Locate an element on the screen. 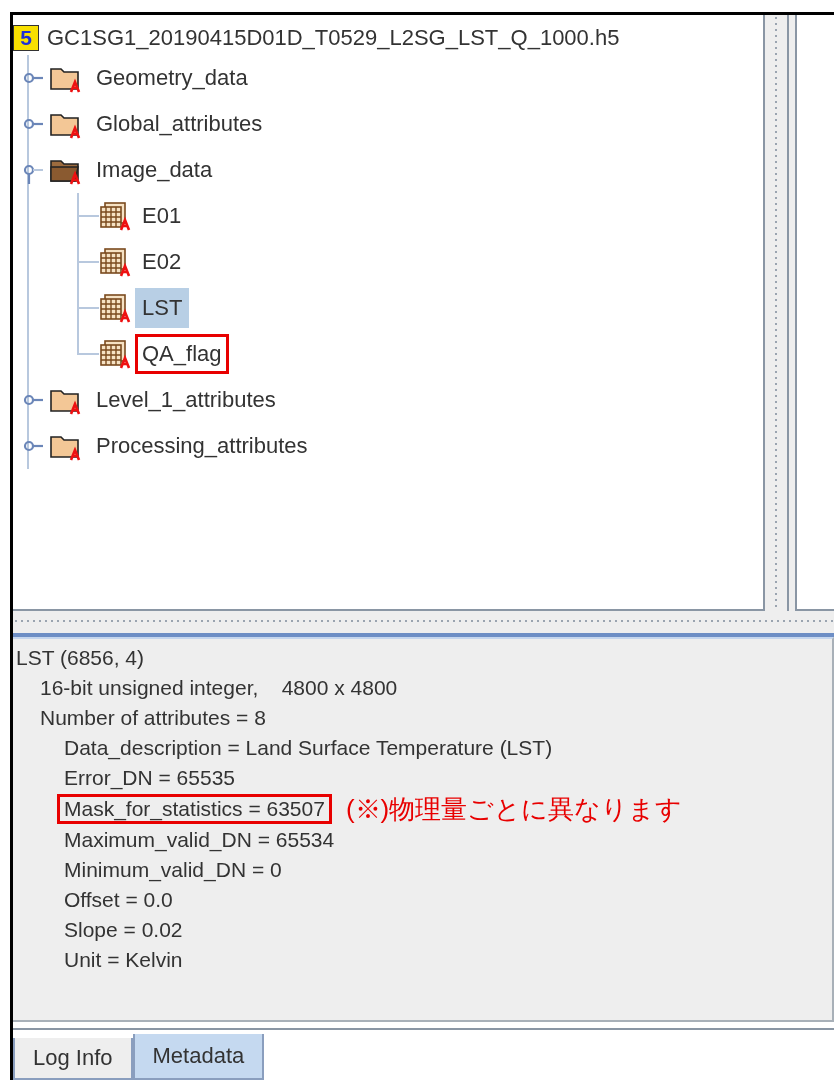 The width and height of the screenshot is (834, 1083). tree-item: E01 is located at coordinates (162, 216).